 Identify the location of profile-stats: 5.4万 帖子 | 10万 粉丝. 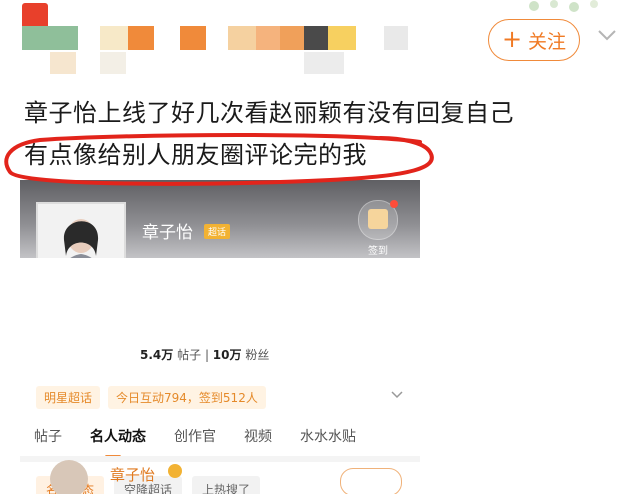
(205, 355).